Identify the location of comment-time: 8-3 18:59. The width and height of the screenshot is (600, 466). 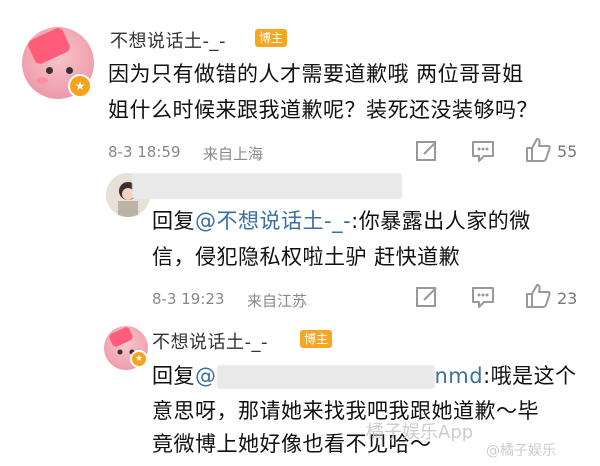
(144, 152).